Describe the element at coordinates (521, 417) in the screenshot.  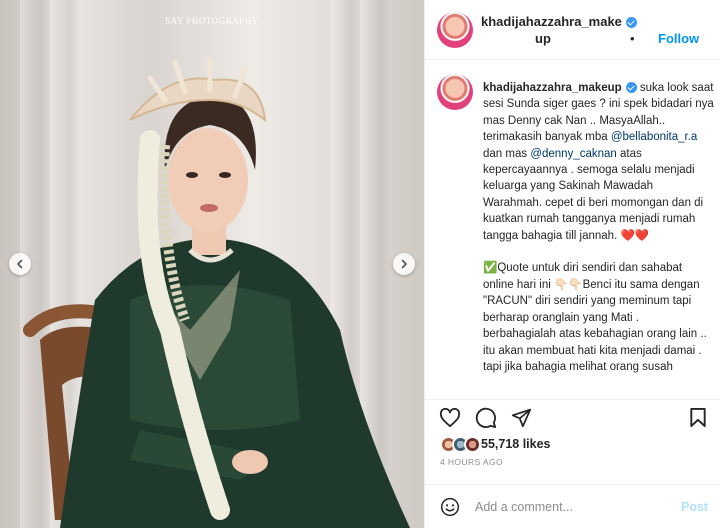
I see `share-icon` at that location.